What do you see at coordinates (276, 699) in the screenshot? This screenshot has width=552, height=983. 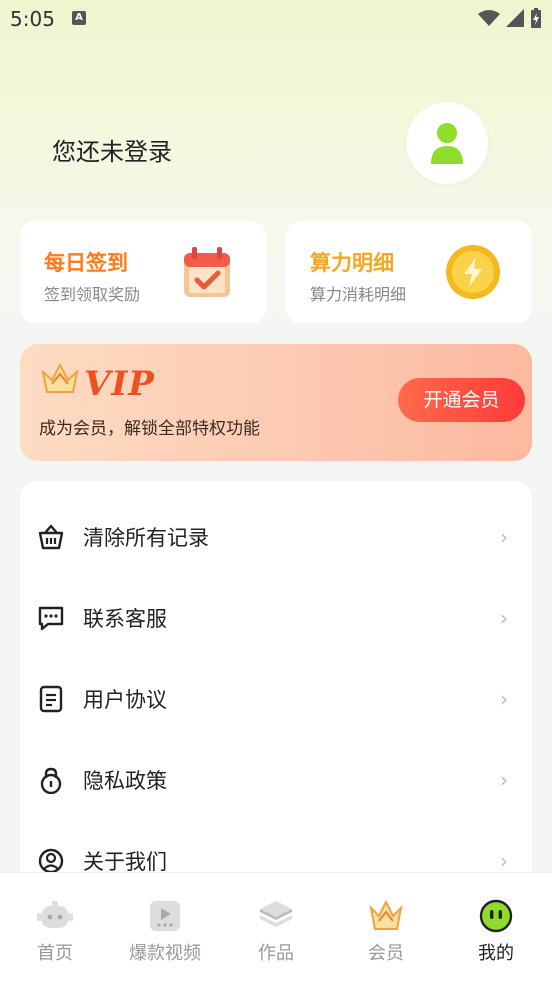 I see `menu-item-user-agreement: 用户协议 ›` at bounding box center [276, 699].